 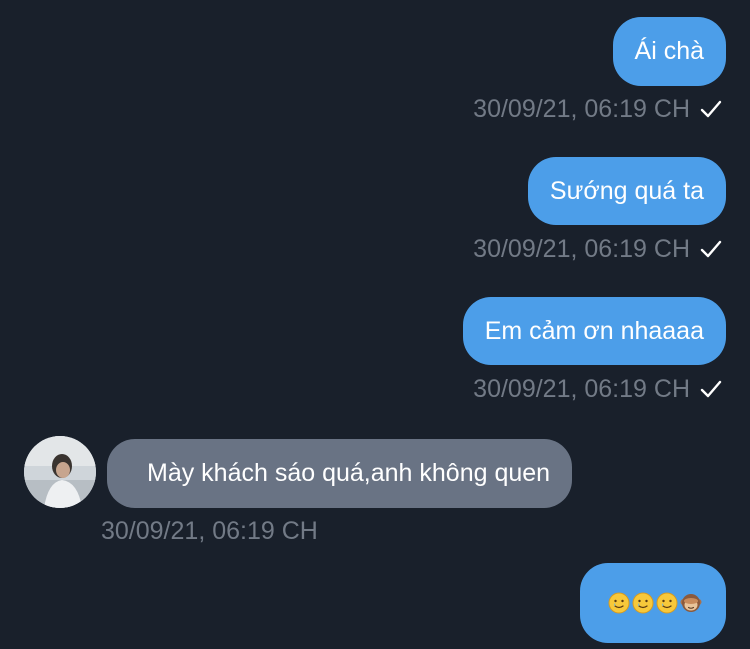 I want to click on message-bubble-outgoing, so click(x=653, y=603).